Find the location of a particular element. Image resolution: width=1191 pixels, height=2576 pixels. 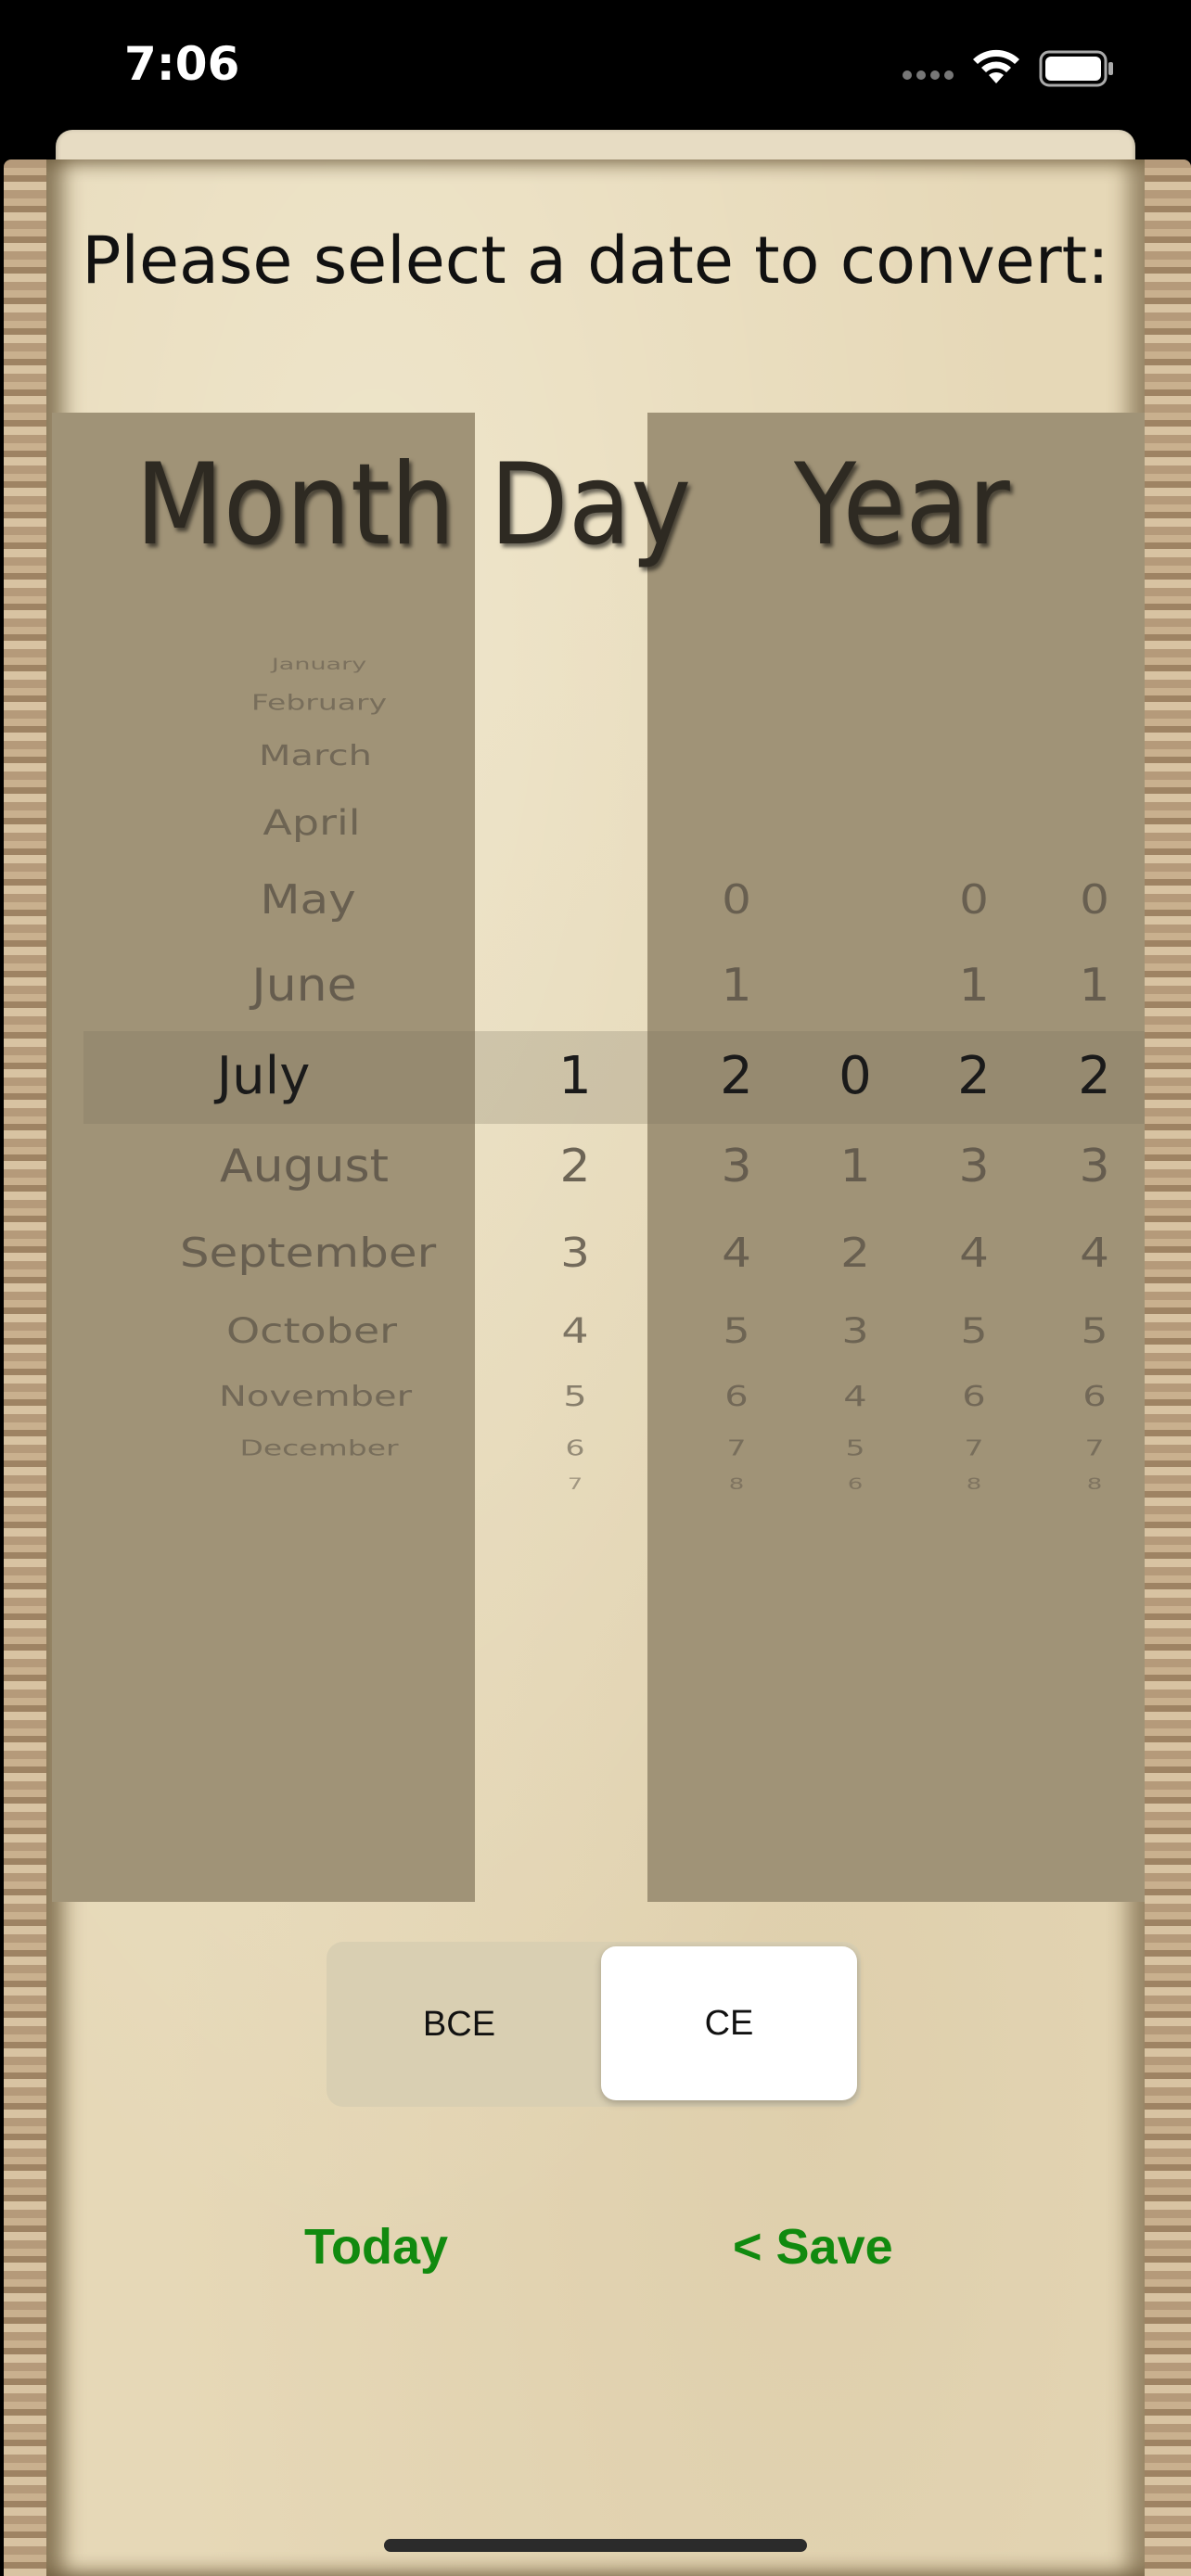

home-indicator is located at coordinates (595, 2545).